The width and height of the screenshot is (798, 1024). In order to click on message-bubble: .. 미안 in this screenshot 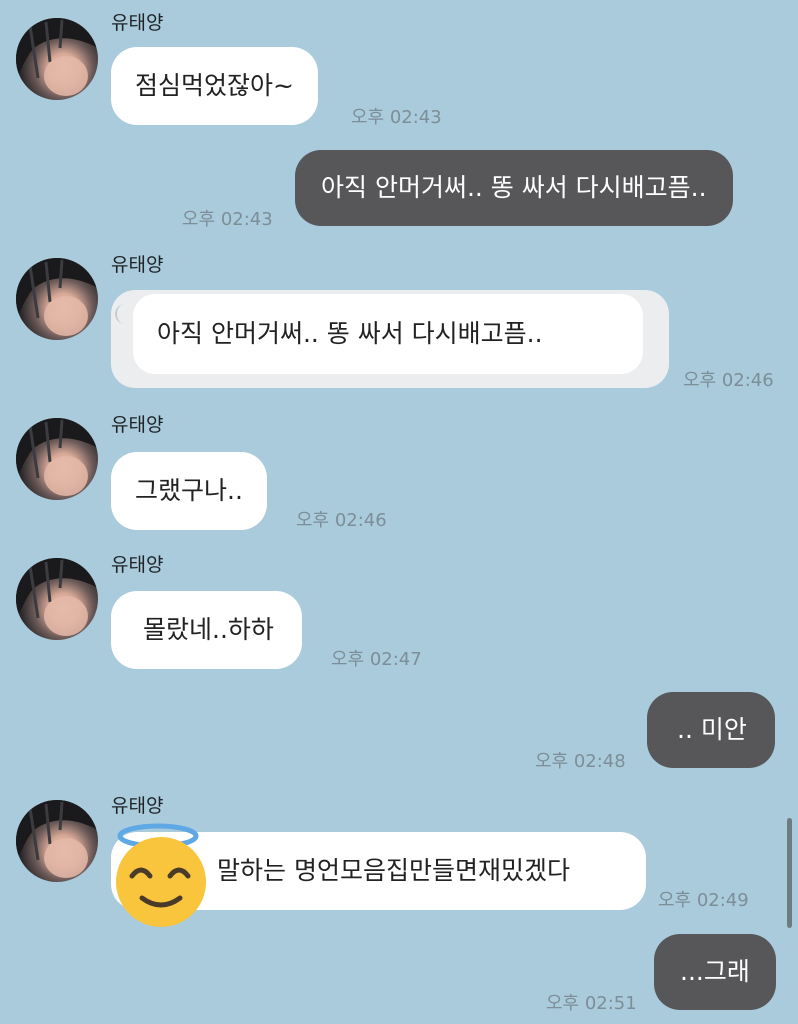, I will do `click(711, 730)`.